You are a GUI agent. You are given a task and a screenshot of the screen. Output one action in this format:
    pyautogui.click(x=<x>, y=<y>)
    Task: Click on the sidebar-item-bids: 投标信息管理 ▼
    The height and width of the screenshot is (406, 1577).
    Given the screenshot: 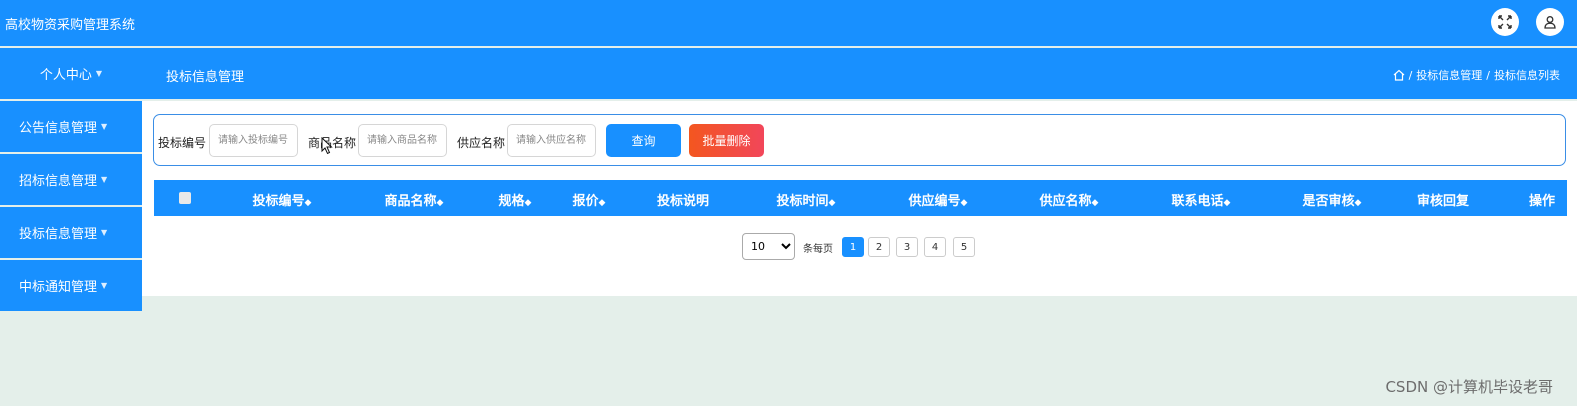 What is the action you would take?
    pyautogui.click(x=71, y=232)
    